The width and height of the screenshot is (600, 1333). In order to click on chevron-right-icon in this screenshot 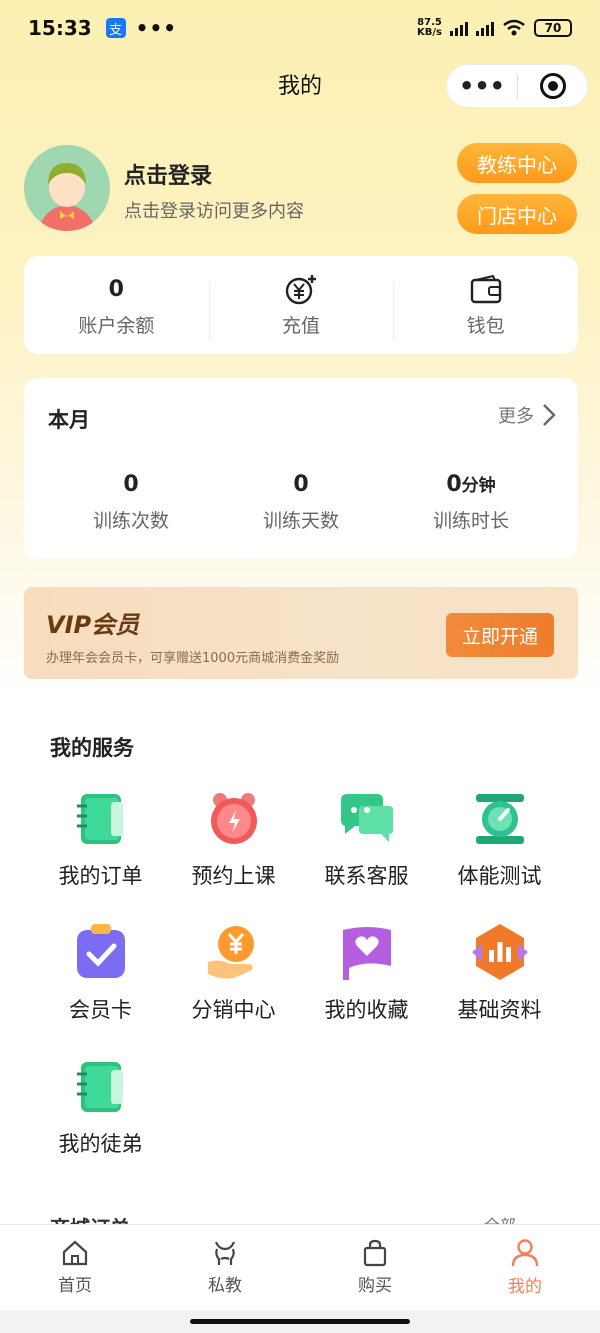, I will do `click(549, 415)`.